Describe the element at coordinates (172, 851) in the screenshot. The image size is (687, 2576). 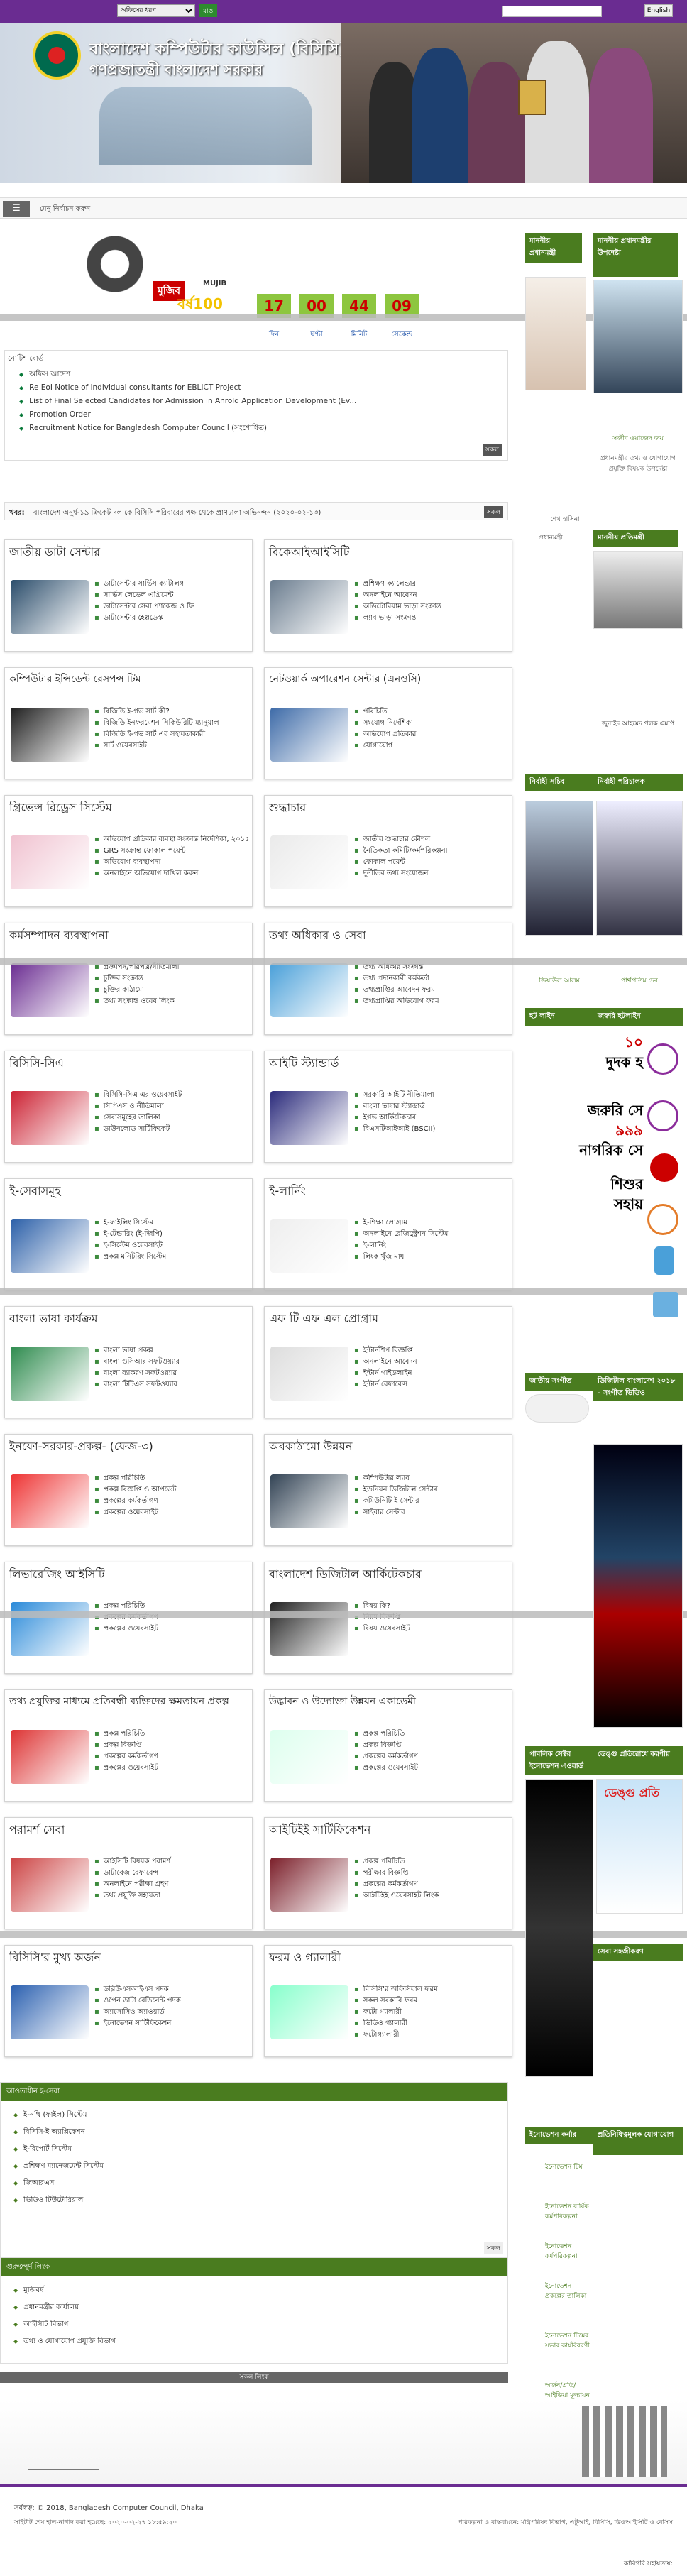
I see `service-link: GRS সংক্রান্ত ফোকাল পয়েন্ট` at that location.